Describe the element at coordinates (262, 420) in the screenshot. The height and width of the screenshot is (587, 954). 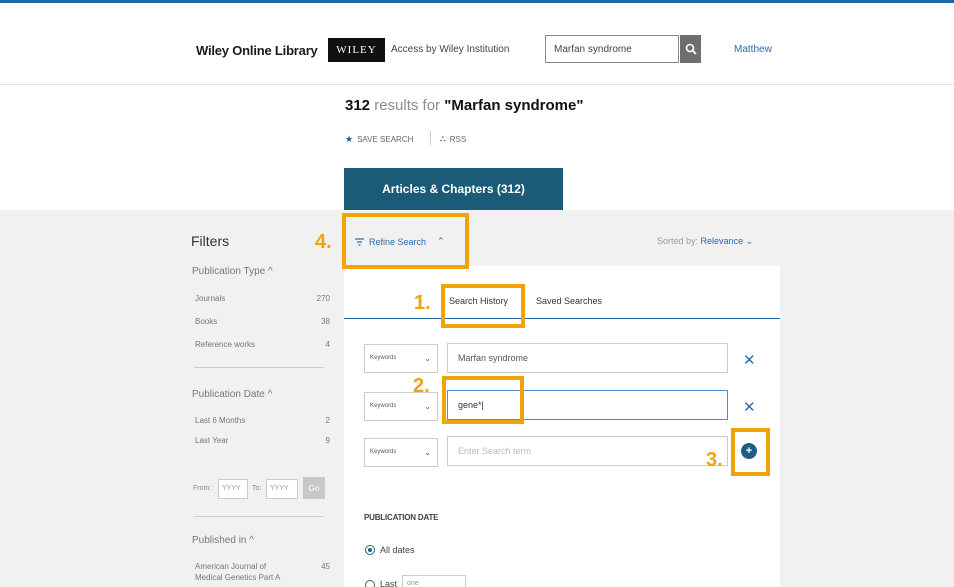
I see `filter-option: Last 6 Months 2` at that location.